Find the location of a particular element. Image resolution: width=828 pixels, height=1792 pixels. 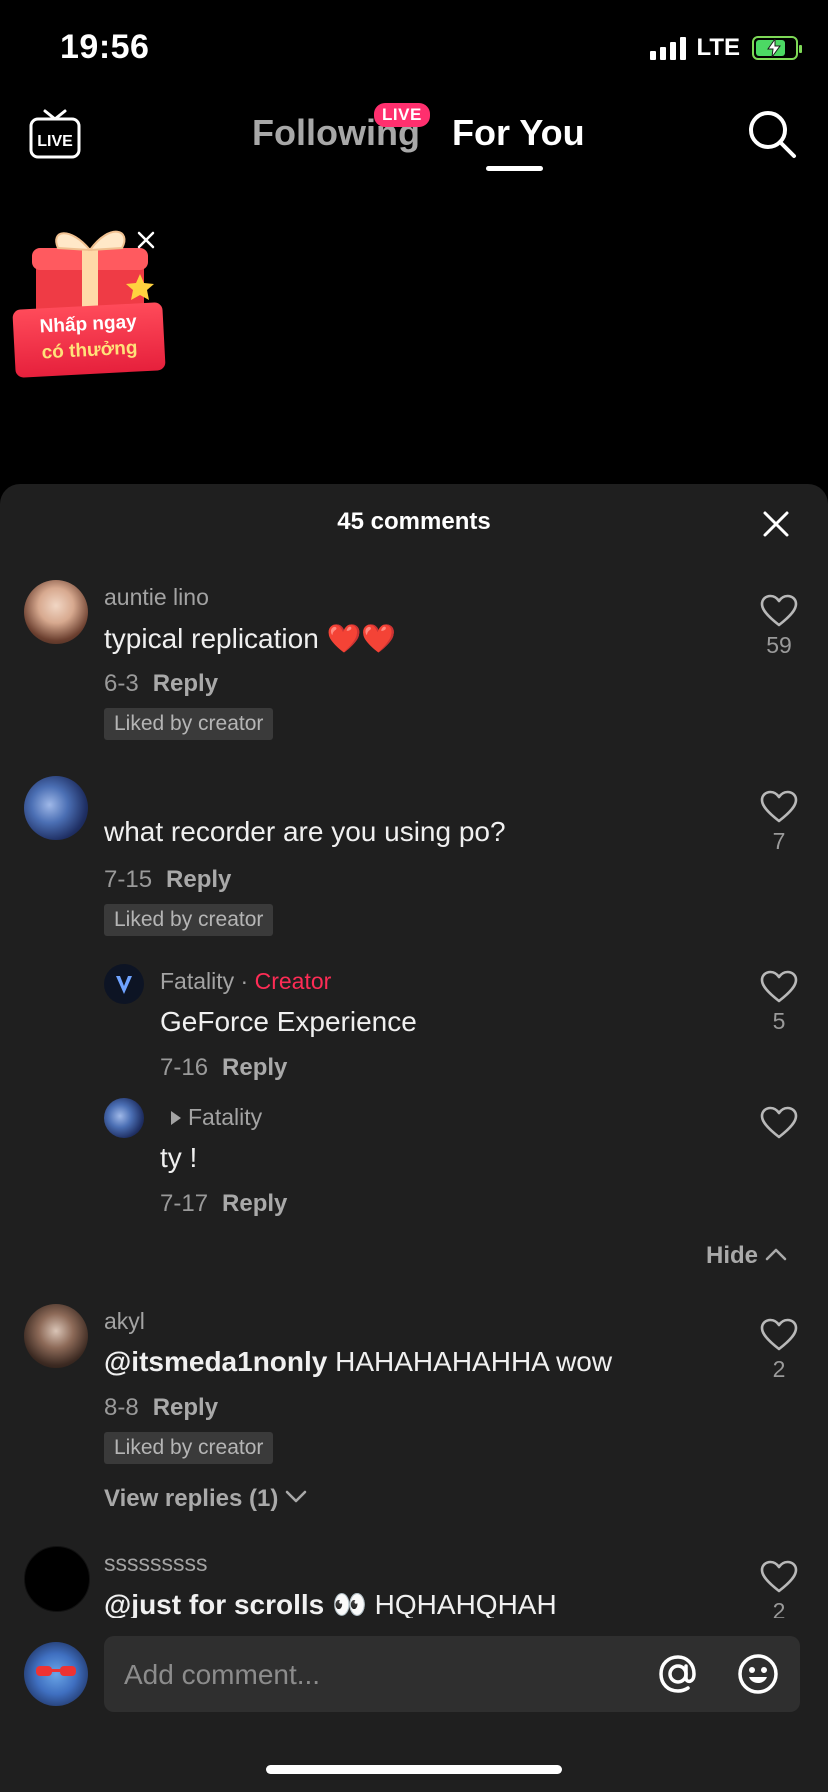

reply-text: ty ! is located at coordinates (179, 1157).